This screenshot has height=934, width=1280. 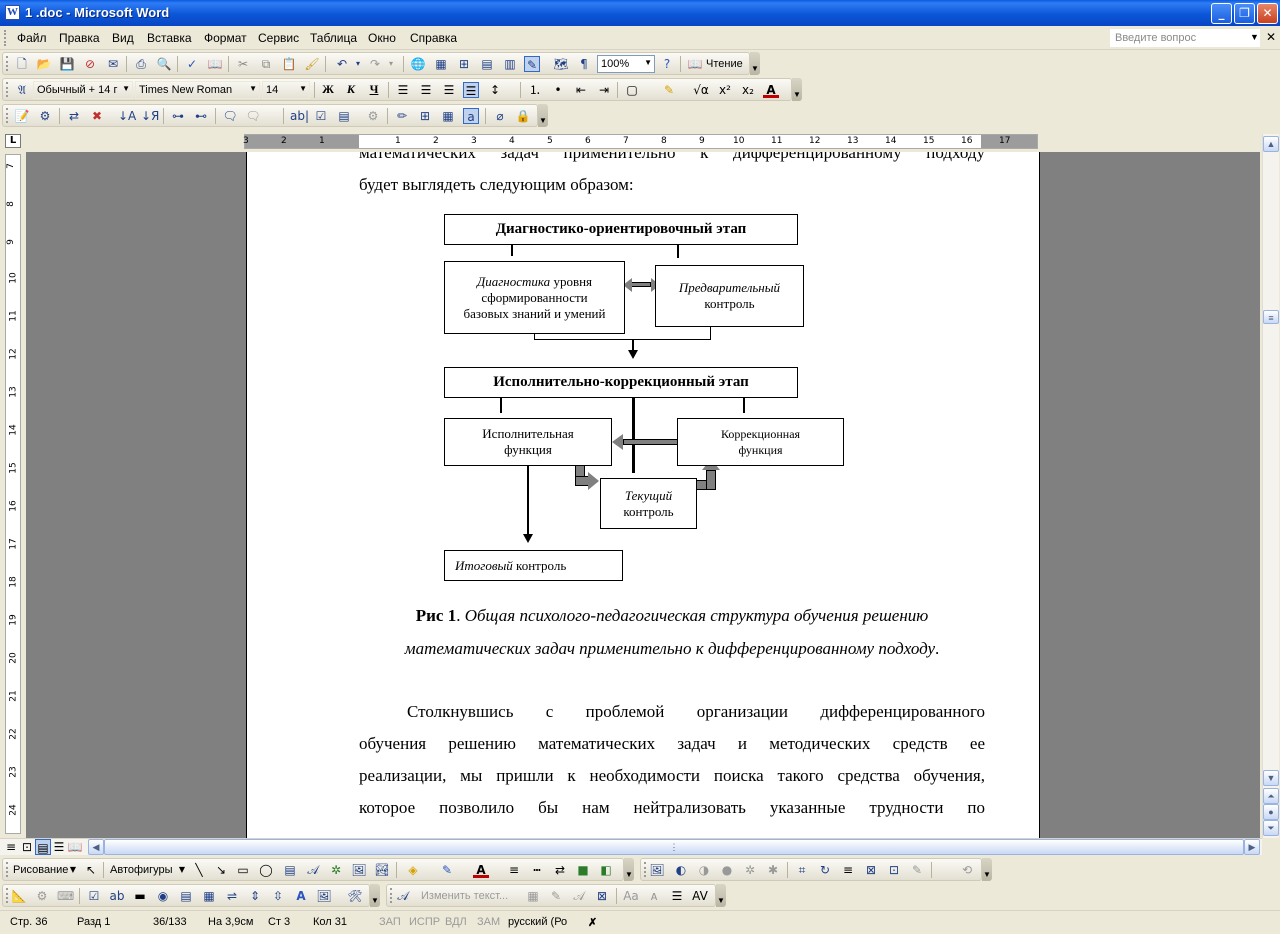 What do you see at coordinates (558, 90) in the screenshot?
I see `bullets-icon: •` at bounding box center [558, 90].